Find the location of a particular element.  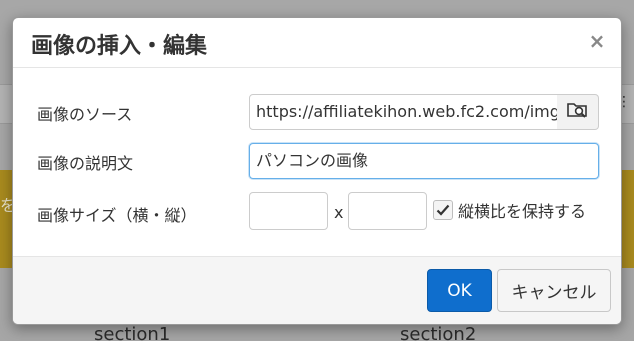

close-button: × is located at coordinates (597, 41).